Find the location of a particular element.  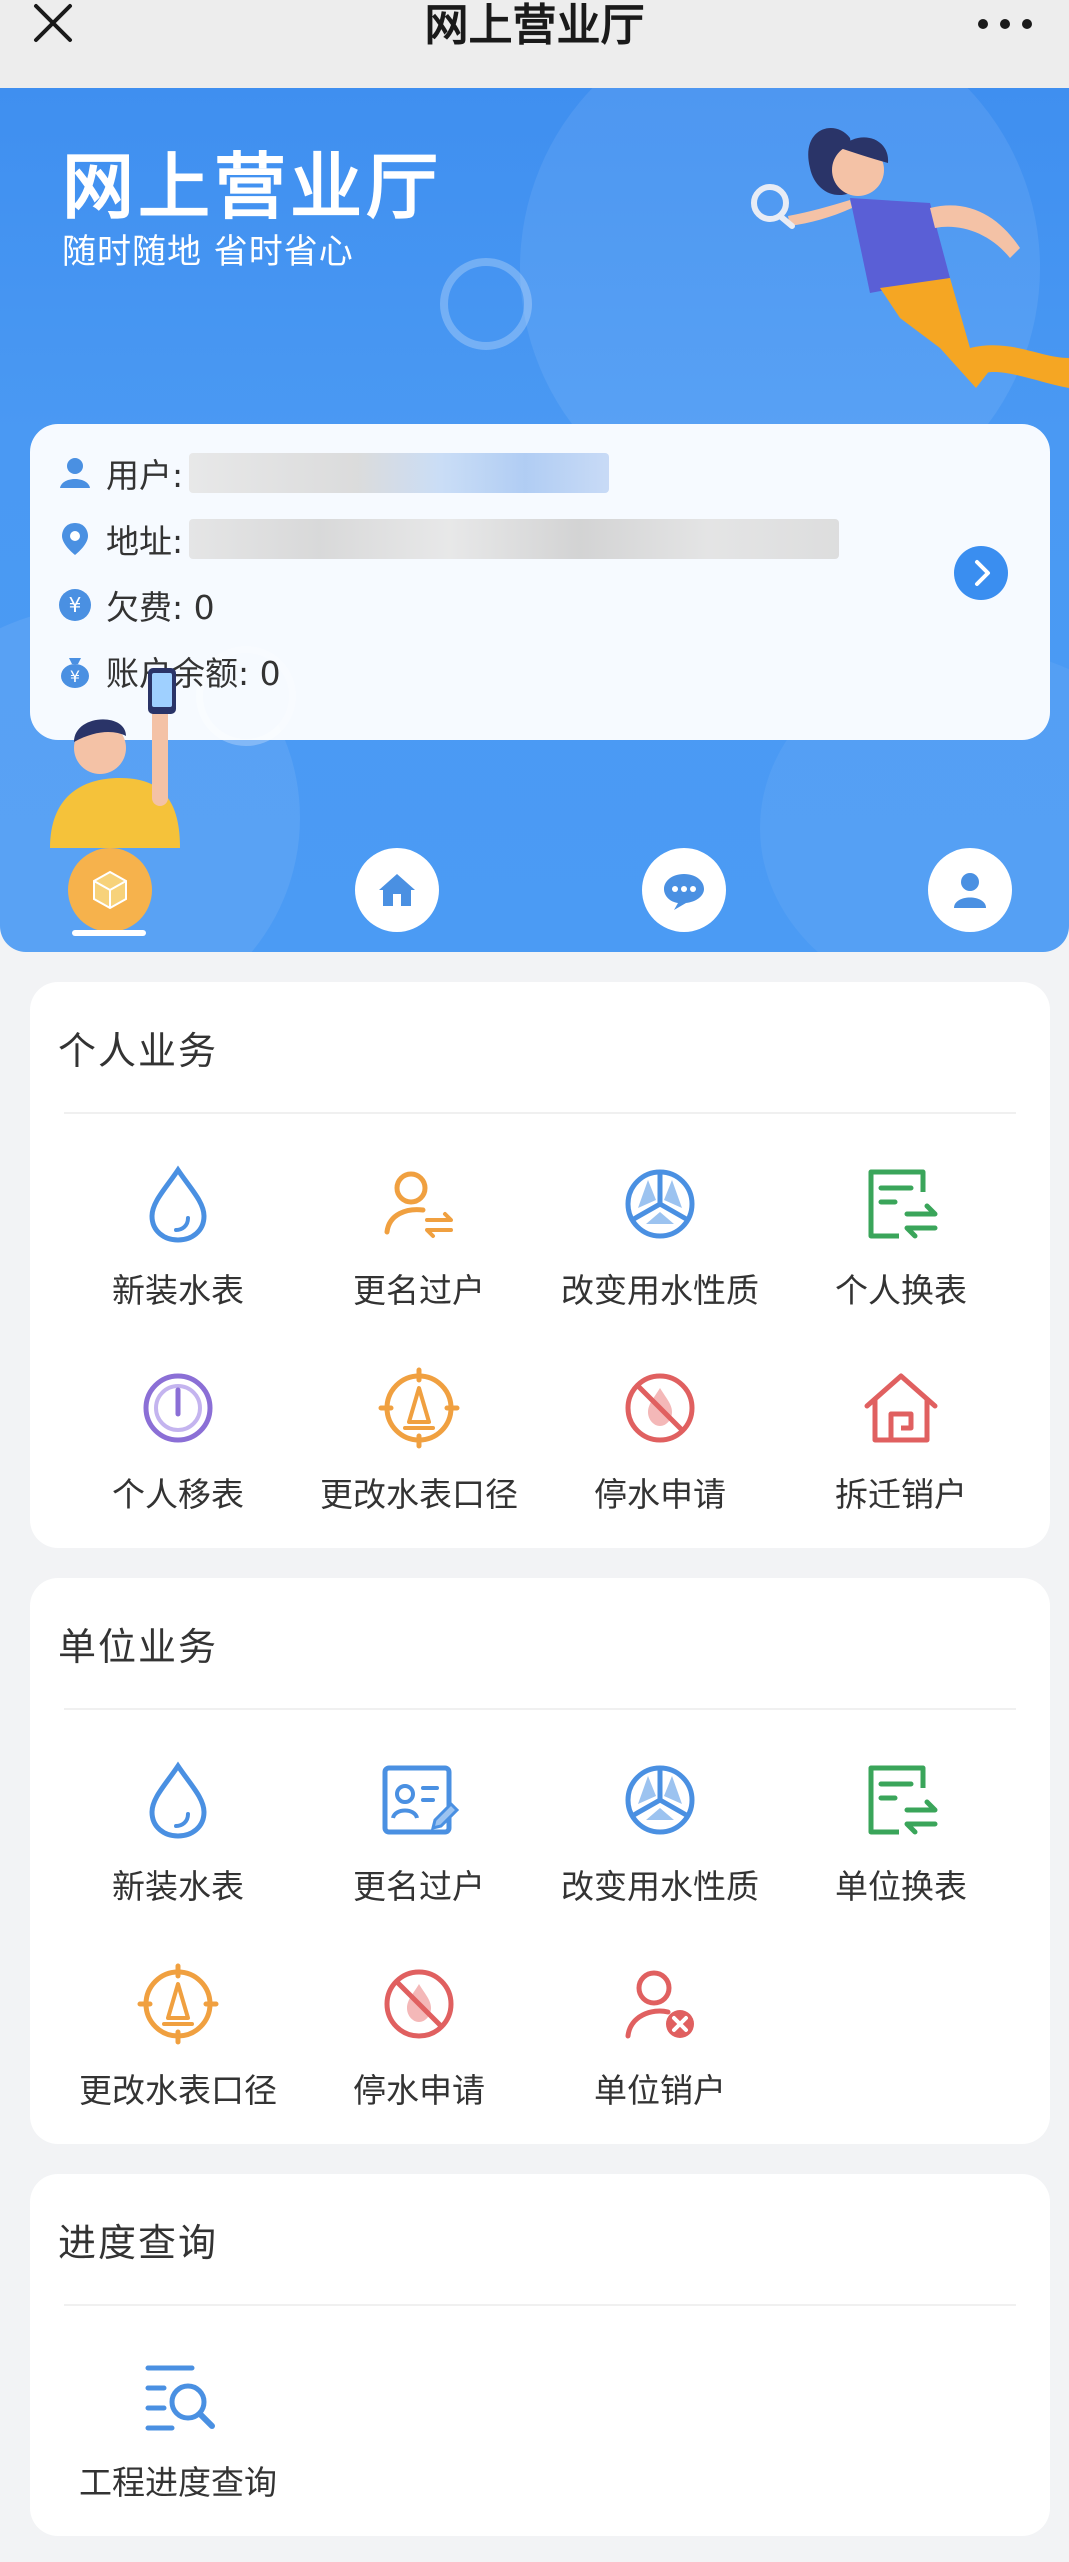

top-nav-bar: 网上营业厅 is located at coordinates (534, 44).